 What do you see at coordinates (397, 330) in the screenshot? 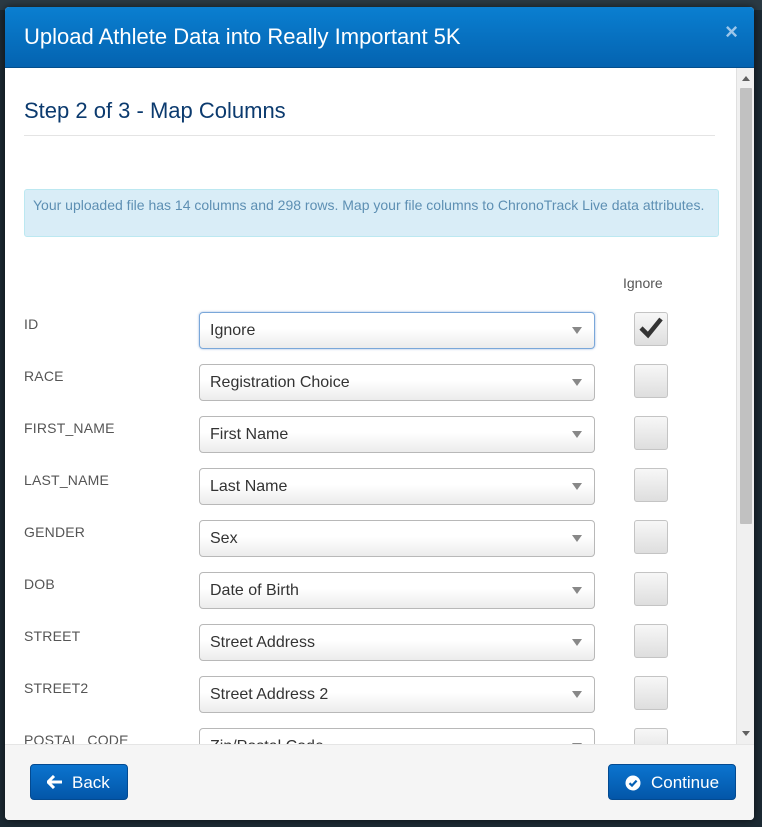
I see `attribute-select: Ignore` at bounding box center [397, 330].